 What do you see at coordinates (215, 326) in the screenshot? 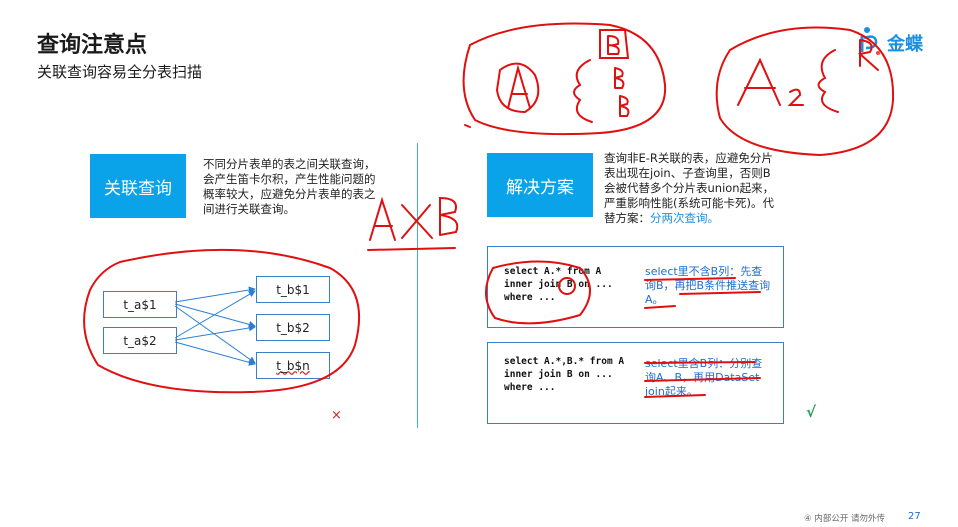
I see `join-arrows` at bounding box center [215, 326].